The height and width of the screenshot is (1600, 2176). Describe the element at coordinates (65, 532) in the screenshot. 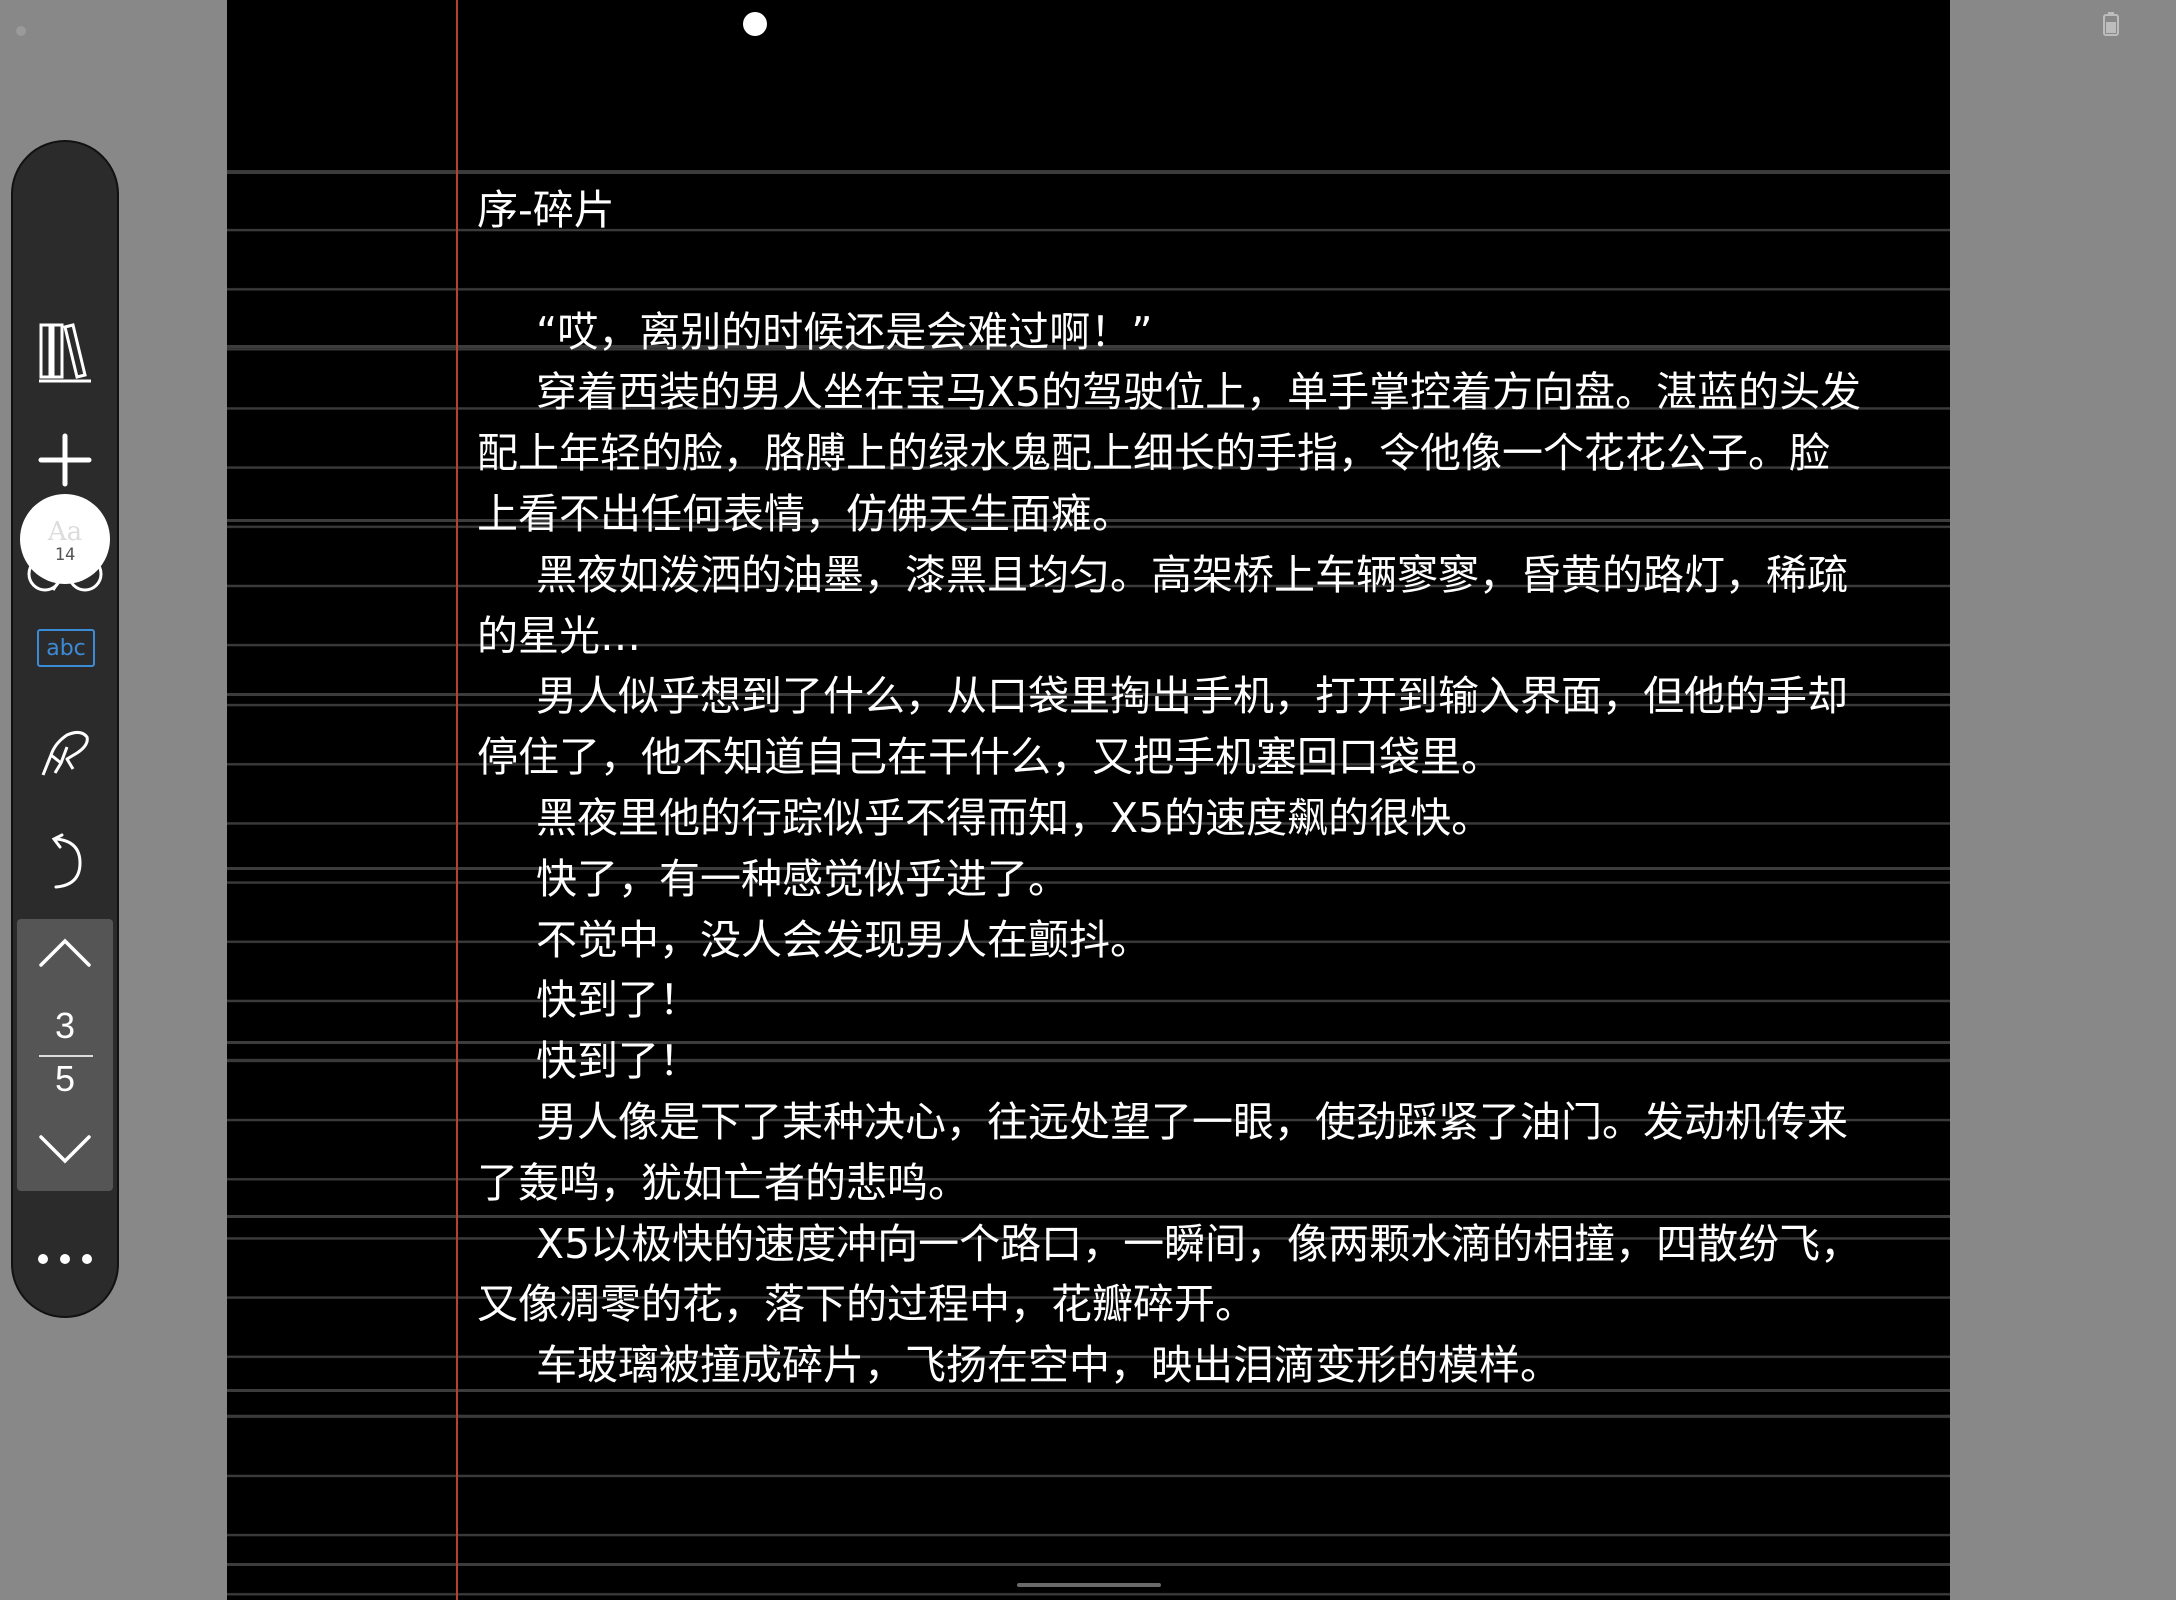

I see `font-label: Aa` at that location.